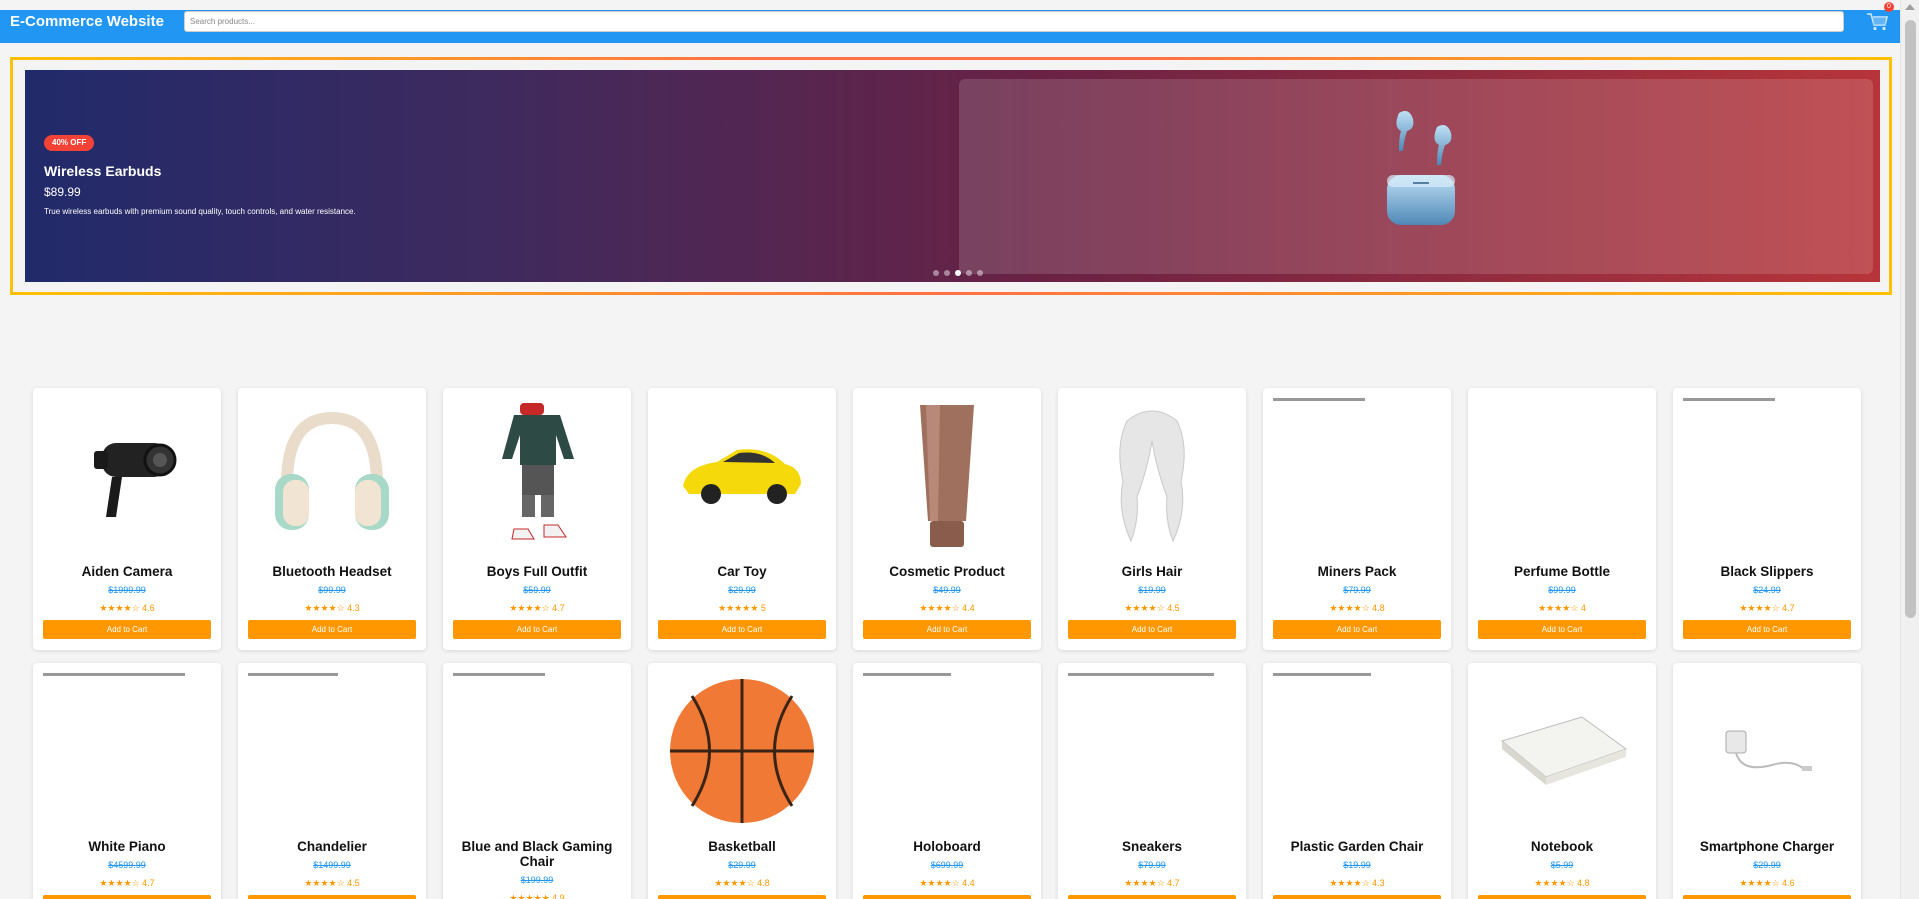 The height and width of the screenshot is (899, 1919). I want to click on product-name: White Piano, so click(127, 846).